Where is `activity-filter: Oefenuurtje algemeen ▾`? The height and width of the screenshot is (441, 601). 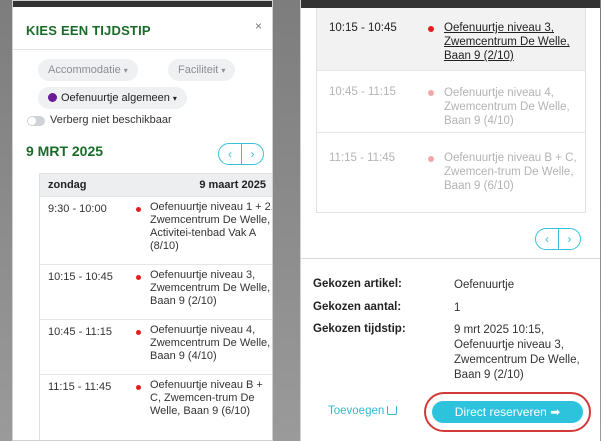 activity-filter: Oefenuurtje algemeen ▾ is located at coordinates (112, 98).